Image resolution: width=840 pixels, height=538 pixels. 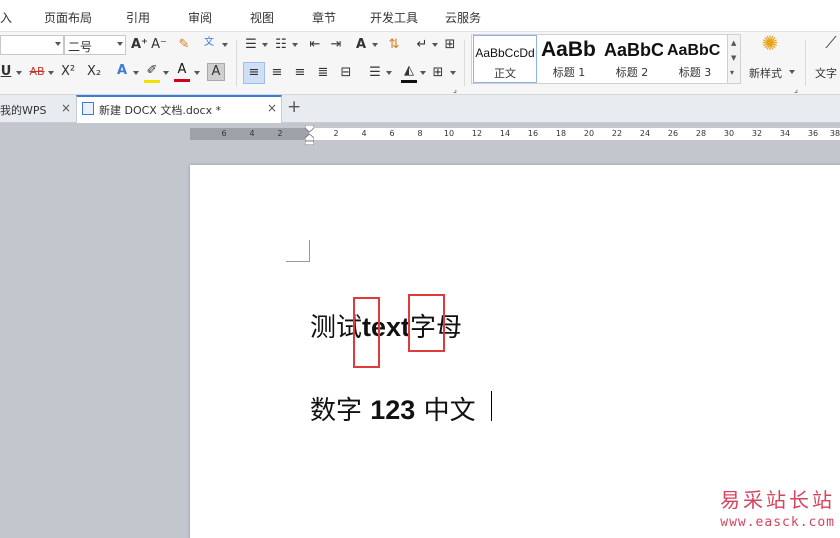 What do you see at coordinates (813, 133) in the screenshot?
I see `ruler-label: 36` at bounding box center [813, 133].